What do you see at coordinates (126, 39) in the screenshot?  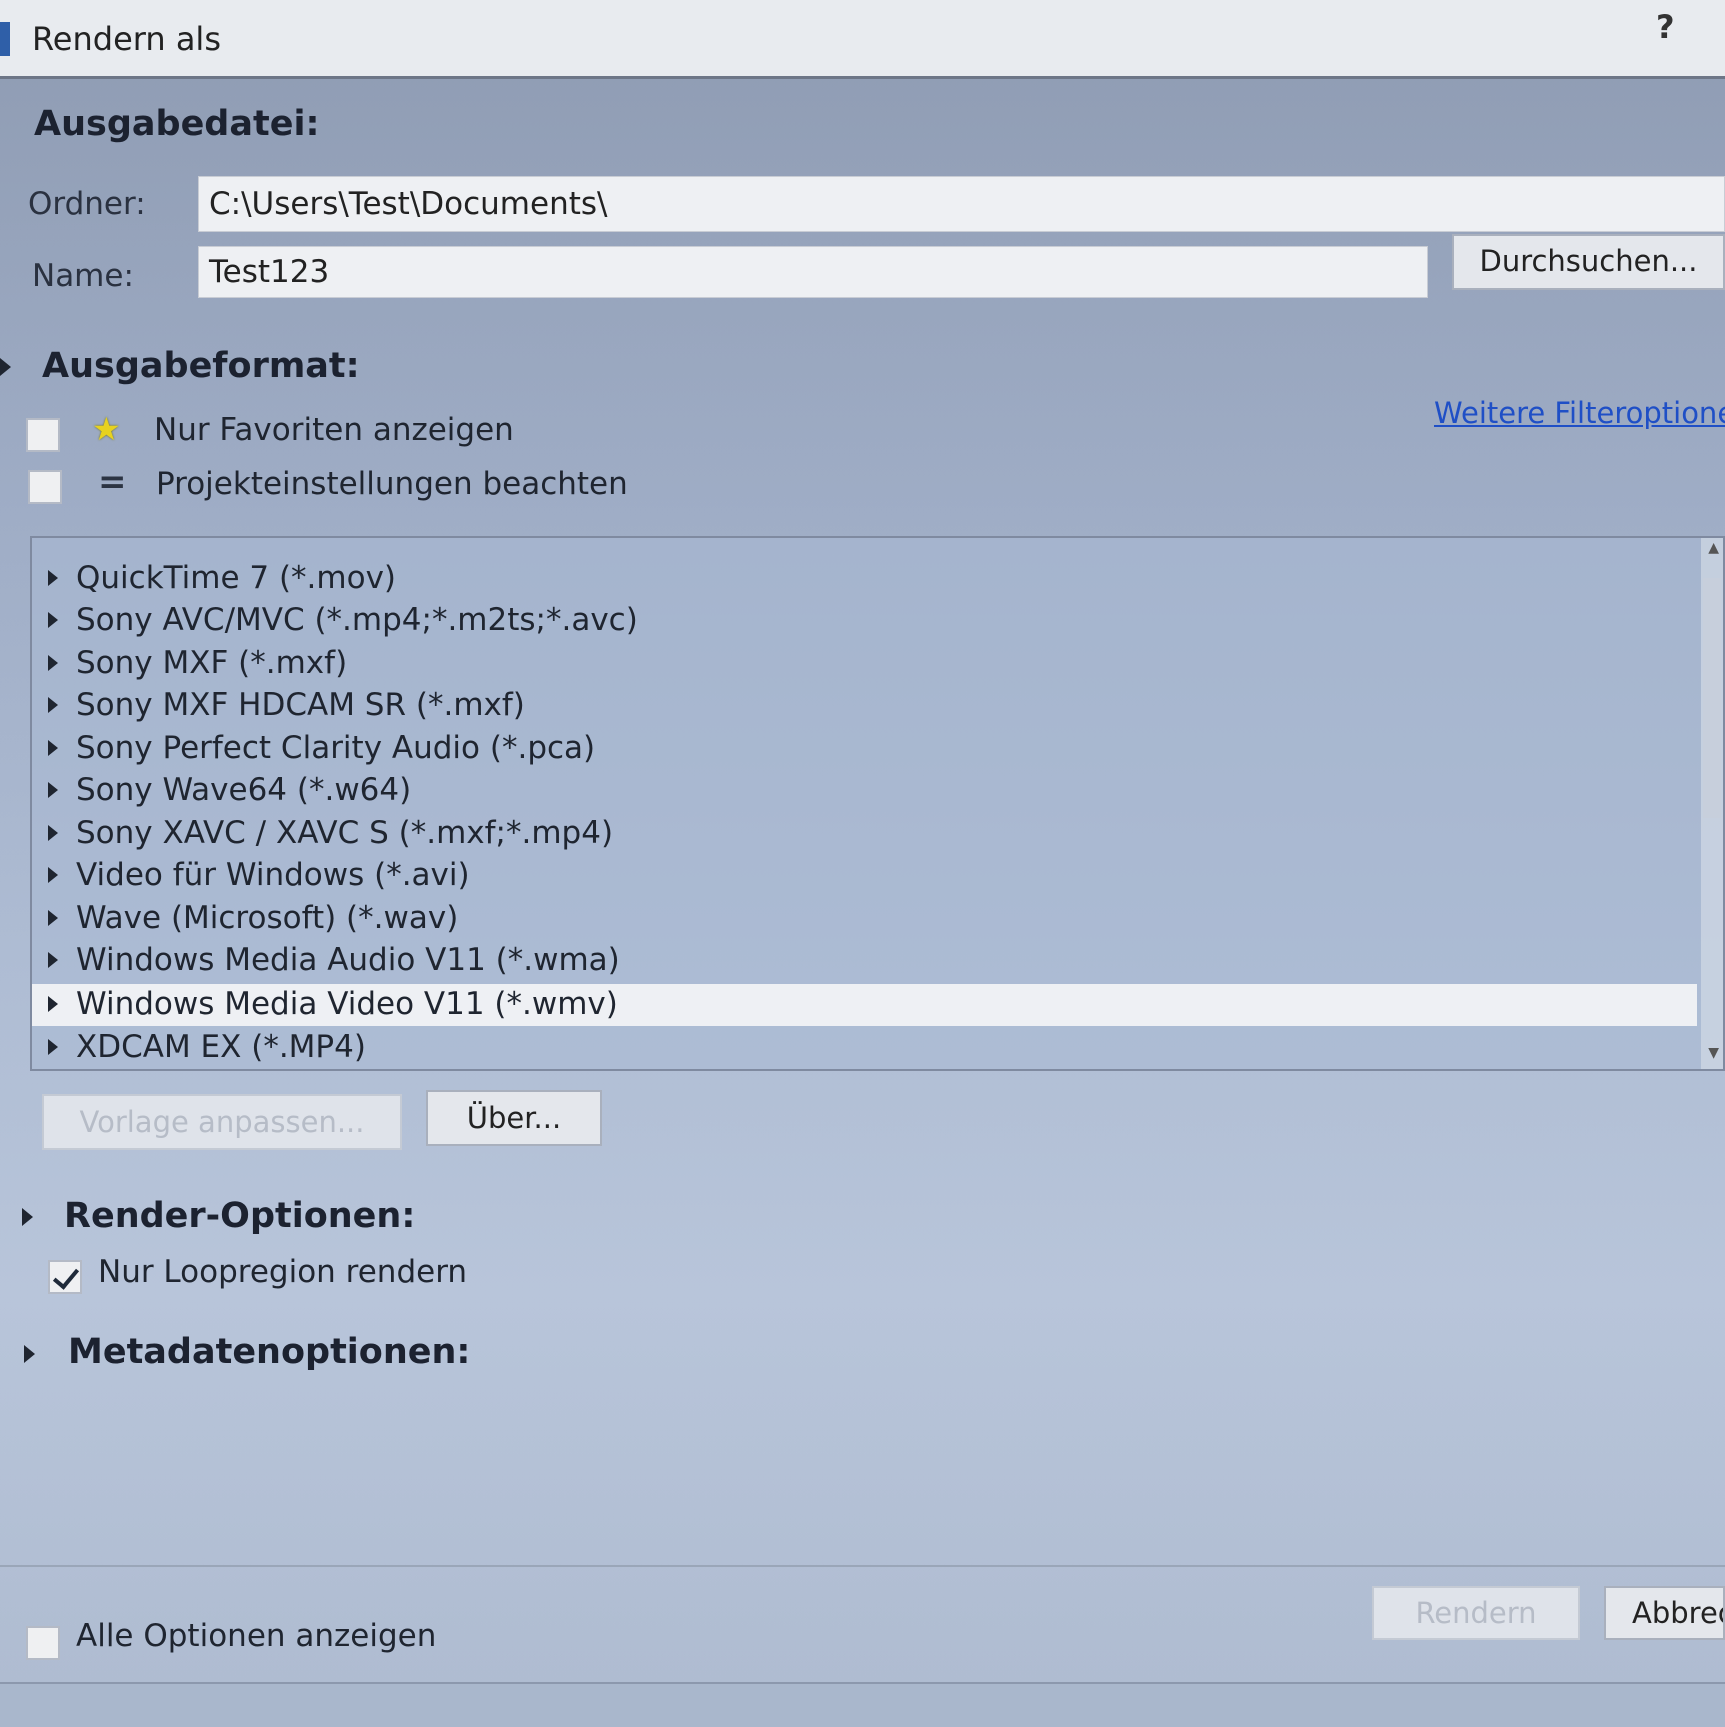 I see `window-title: Rendern als` at bounding box center [126, 39].